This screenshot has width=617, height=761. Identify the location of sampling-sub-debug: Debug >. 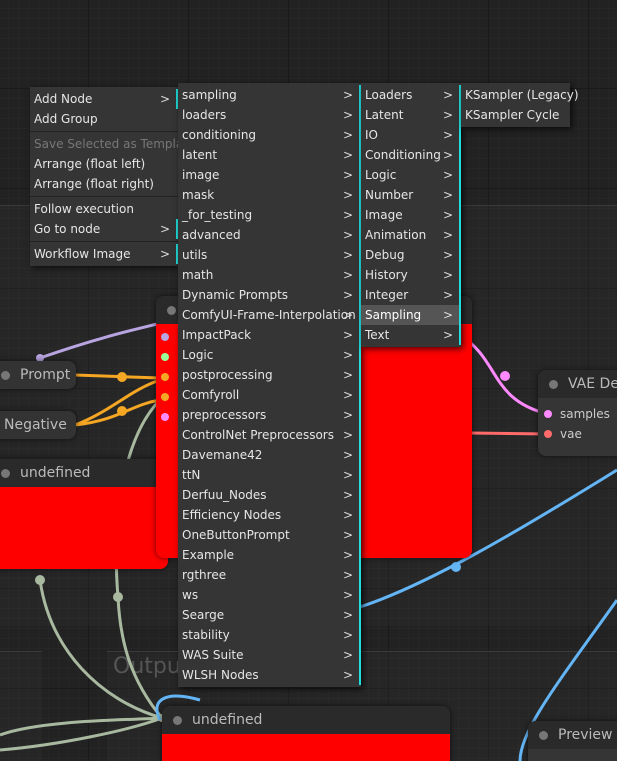
(411, 255).